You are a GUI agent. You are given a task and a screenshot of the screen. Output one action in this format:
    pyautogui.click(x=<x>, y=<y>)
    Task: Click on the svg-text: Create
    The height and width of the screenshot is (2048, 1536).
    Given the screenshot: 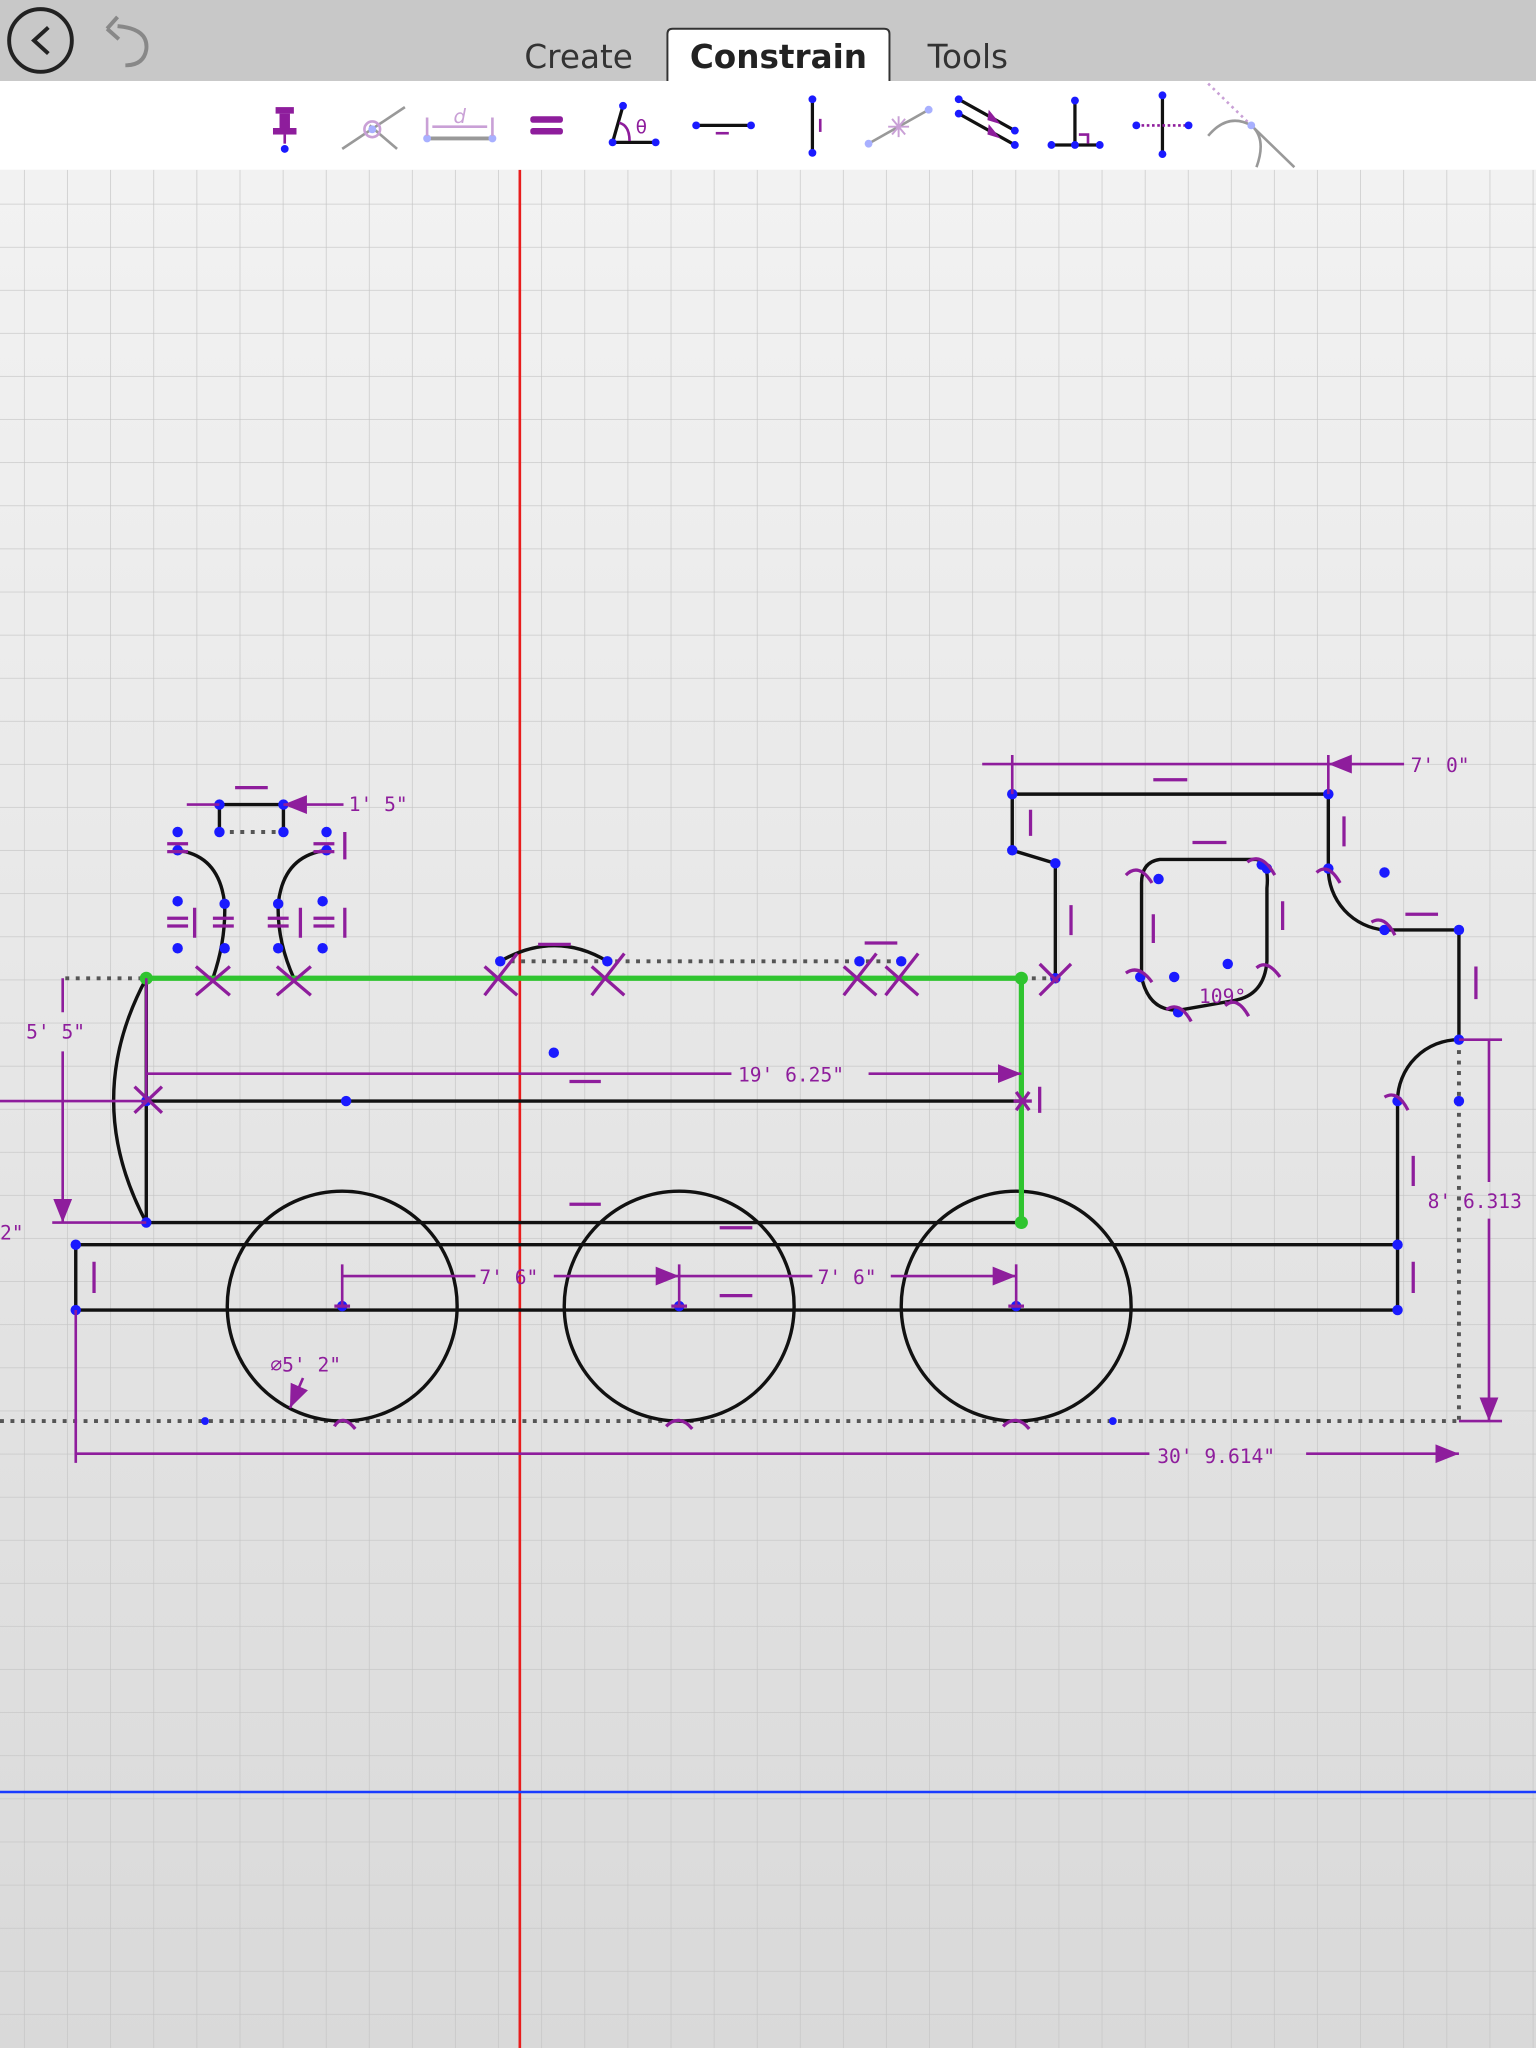 What is the action you would take?
    pyautogui.click(x=578, y=57)
    